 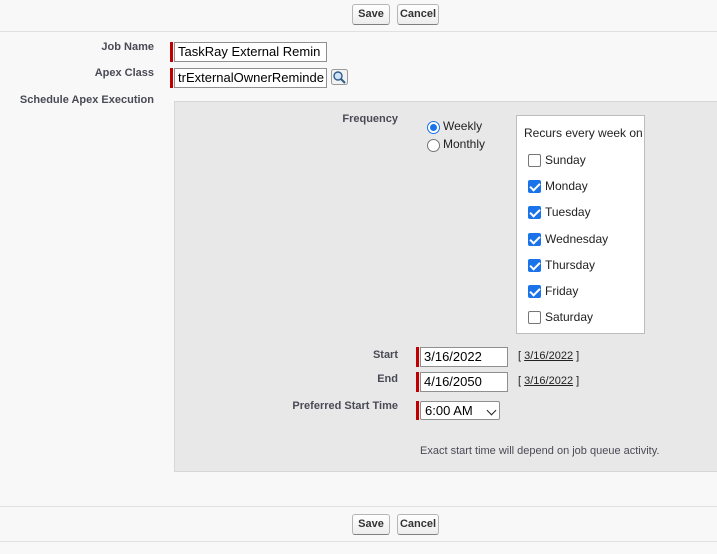 I want to click on monday-label: Monday, so click(x=566, y=186).